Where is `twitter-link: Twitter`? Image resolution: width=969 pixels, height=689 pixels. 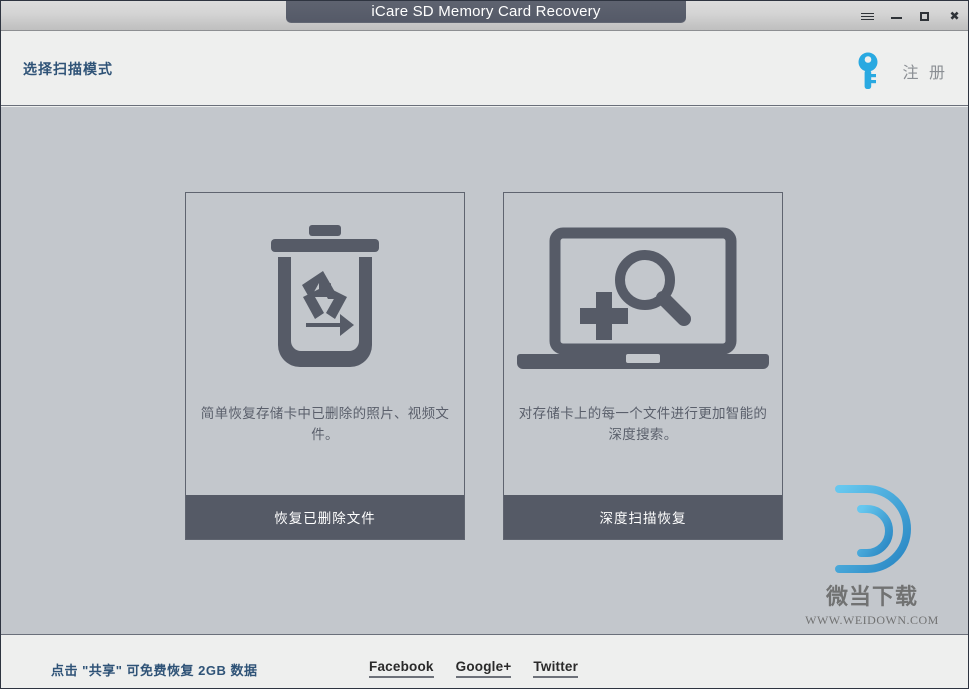 twitter-link: Twitter is located at coordinates (556, 668).